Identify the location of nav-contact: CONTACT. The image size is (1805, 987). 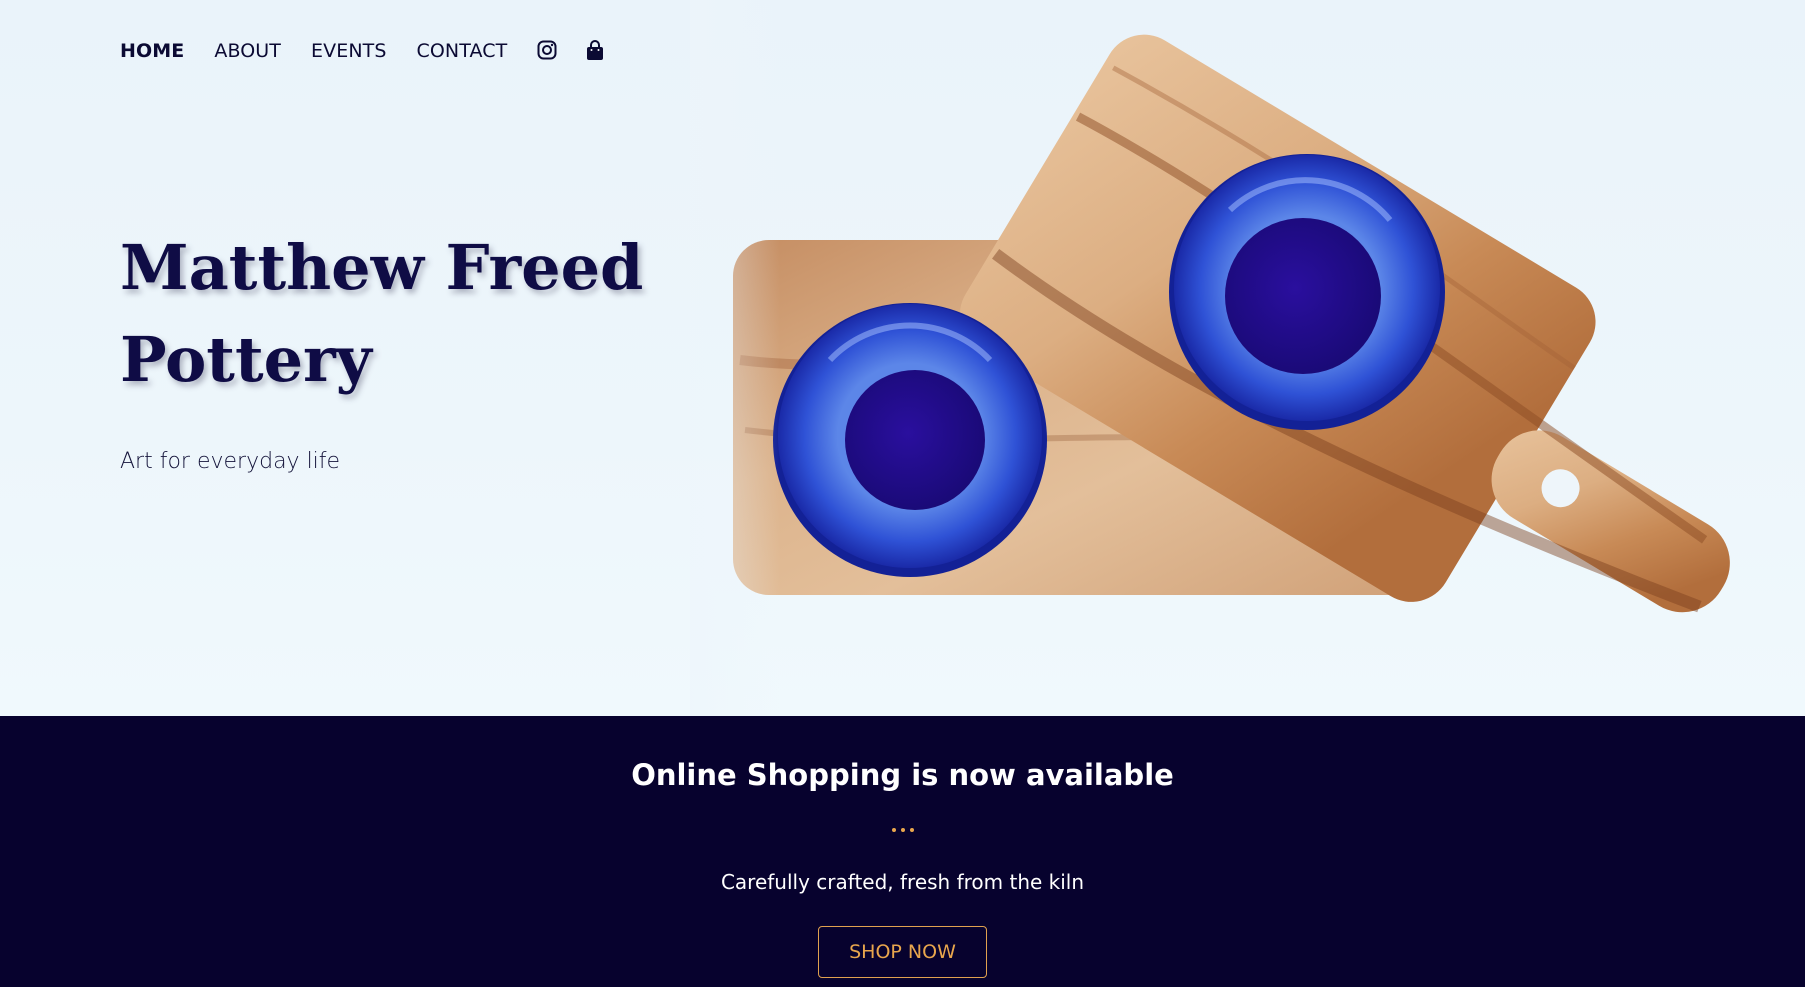
(462, 51).